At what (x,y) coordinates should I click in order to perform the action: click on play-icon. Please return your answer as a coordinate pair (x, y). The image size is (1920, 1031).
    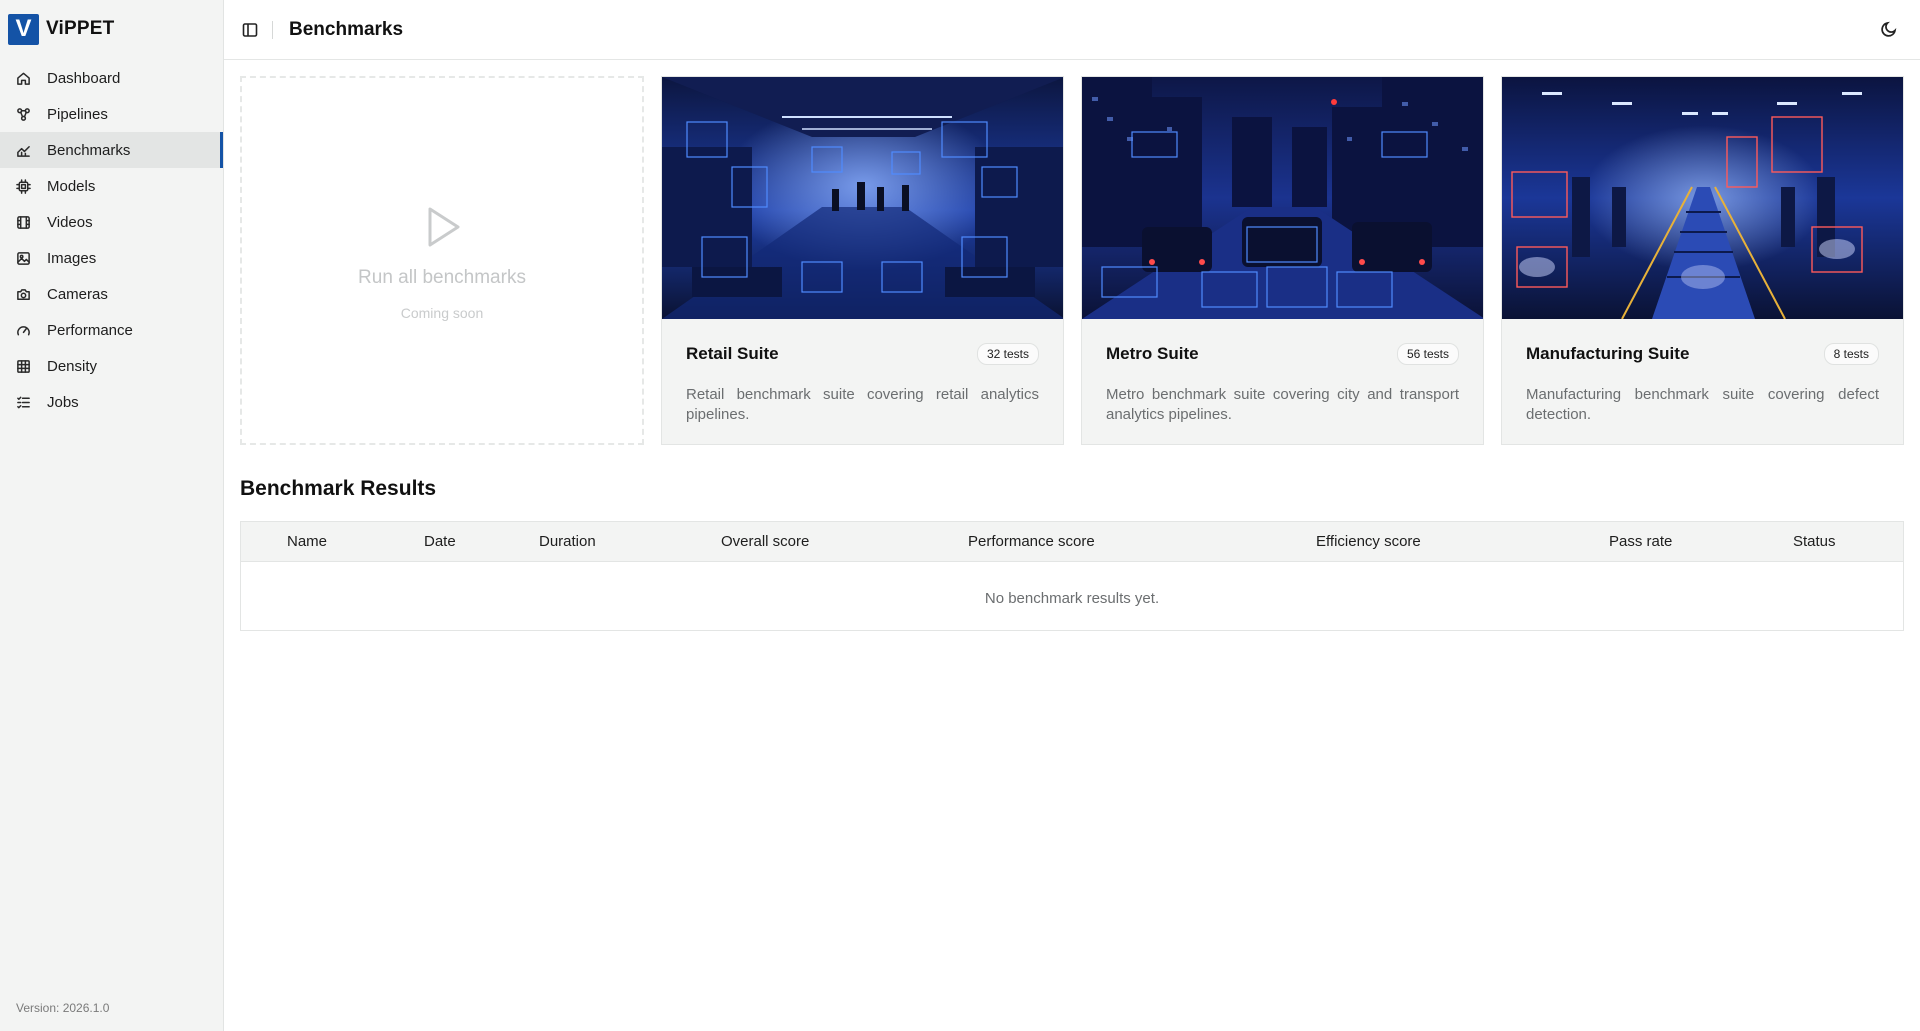
    Looking at the image, I should click on (442, 229).